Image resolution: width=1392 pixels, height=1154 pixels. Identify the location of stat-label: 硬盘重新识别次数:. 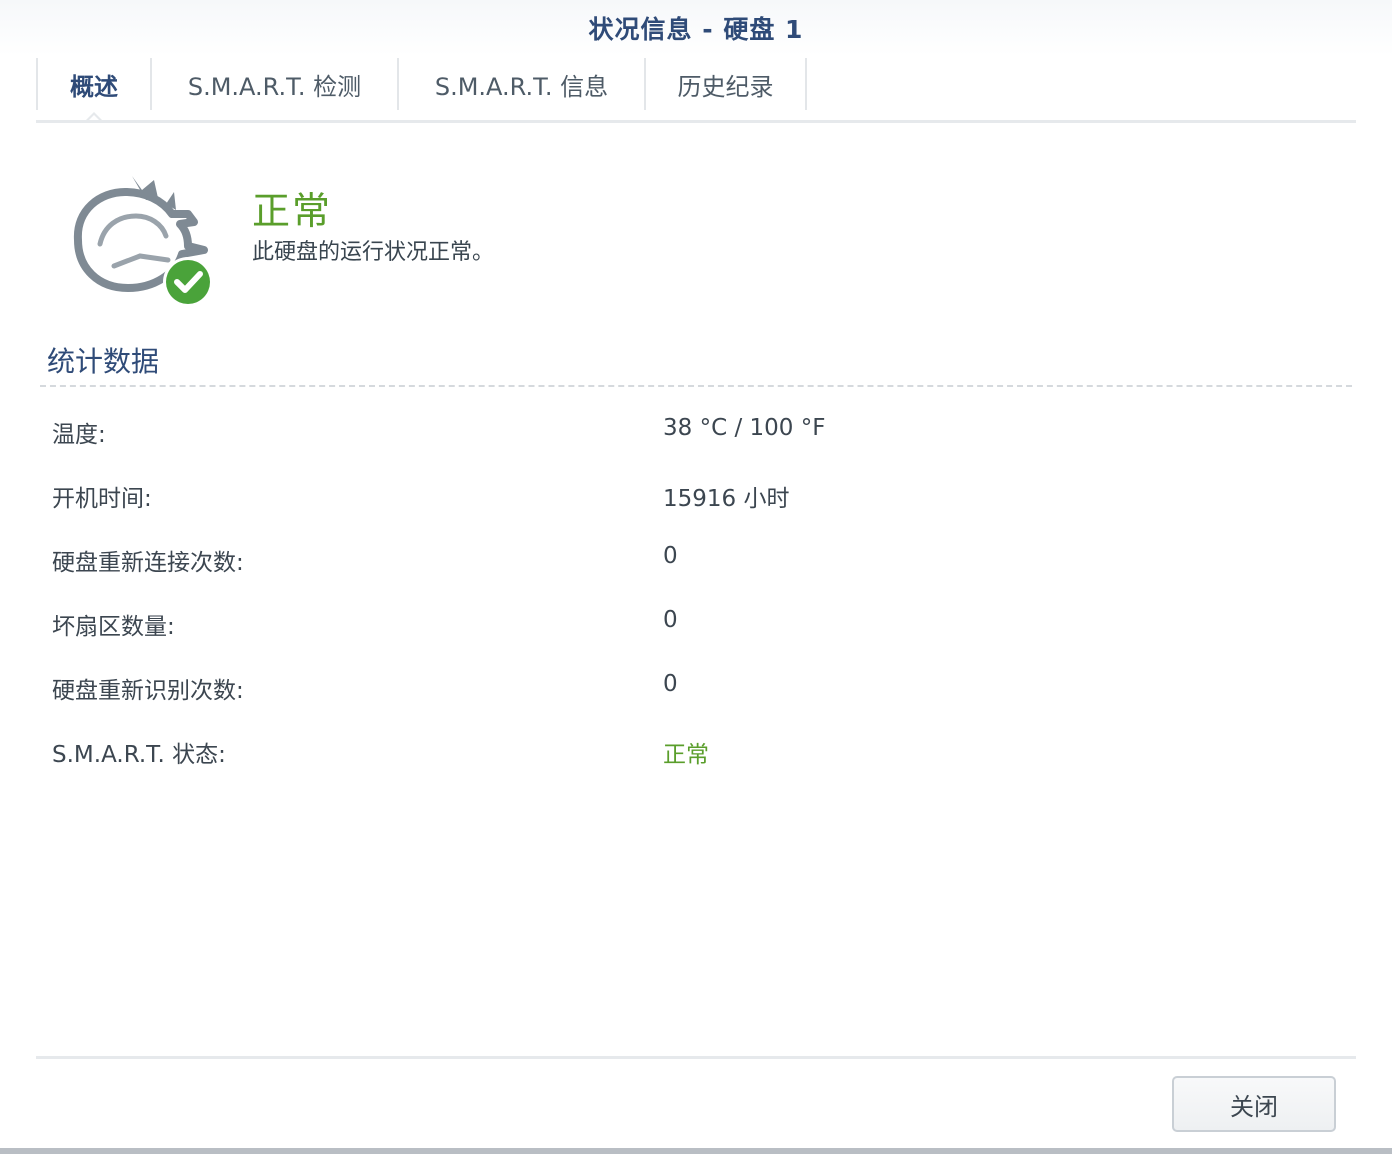
(148, 691).